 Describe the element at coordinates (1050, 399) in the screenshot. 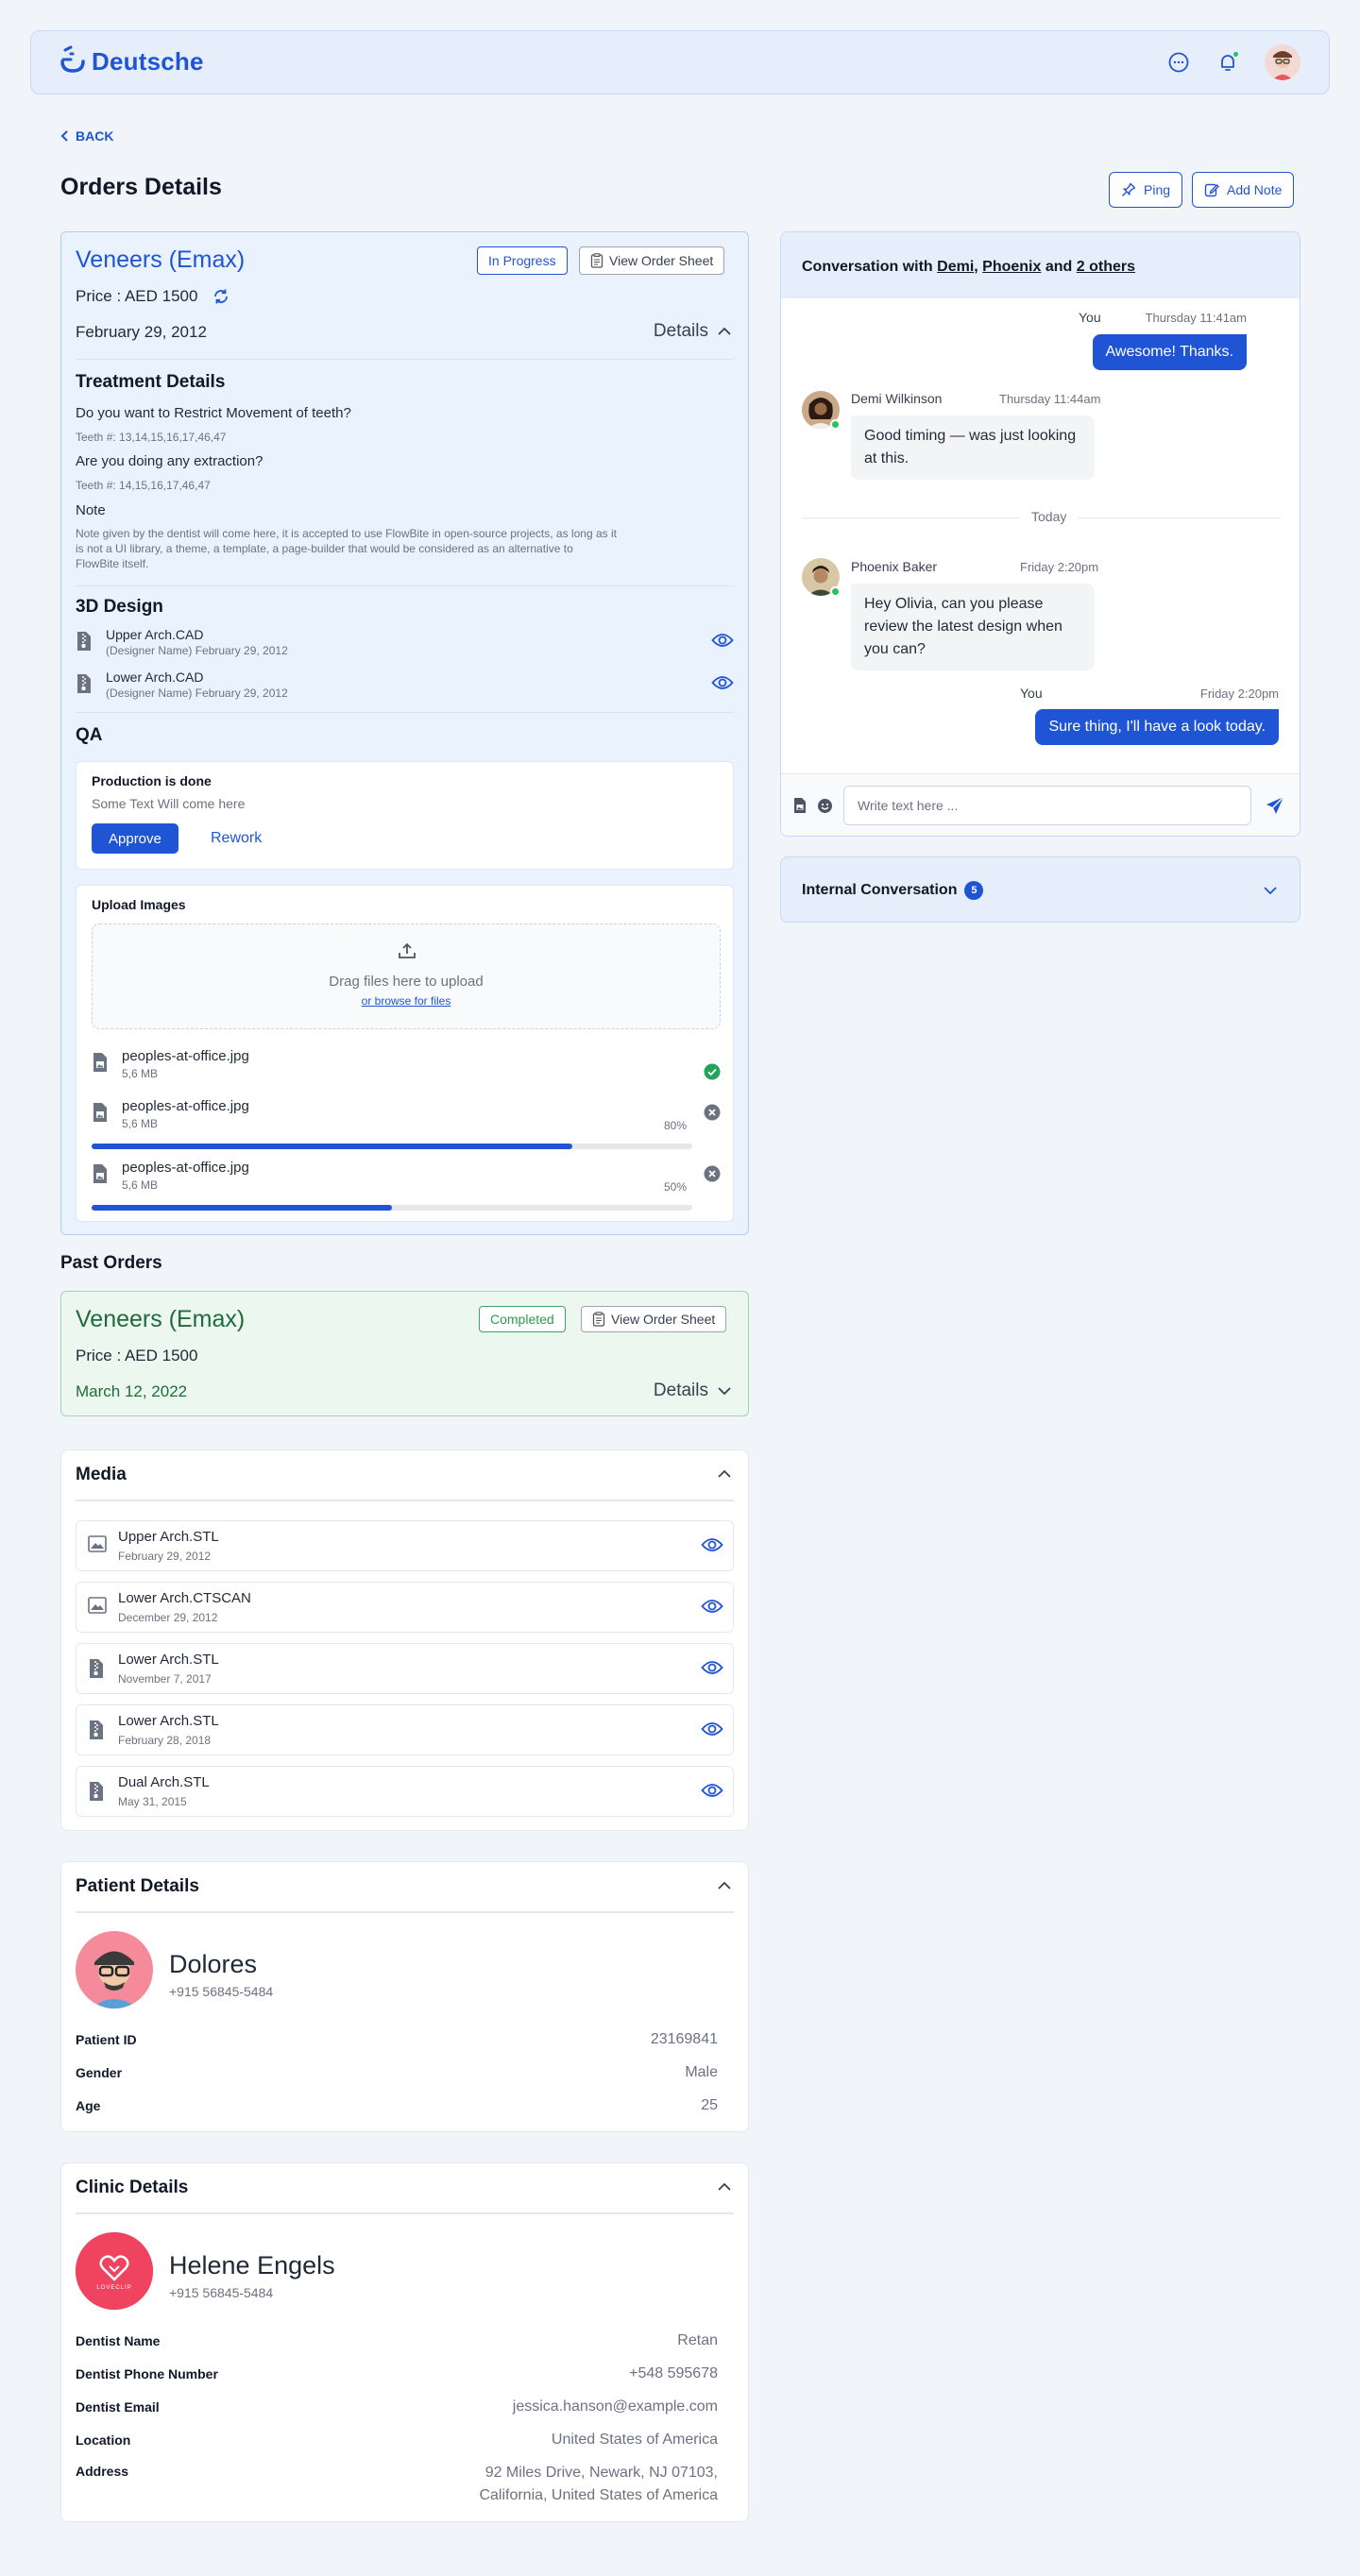

I see `message-time: Thursday 11:44am` at that location.